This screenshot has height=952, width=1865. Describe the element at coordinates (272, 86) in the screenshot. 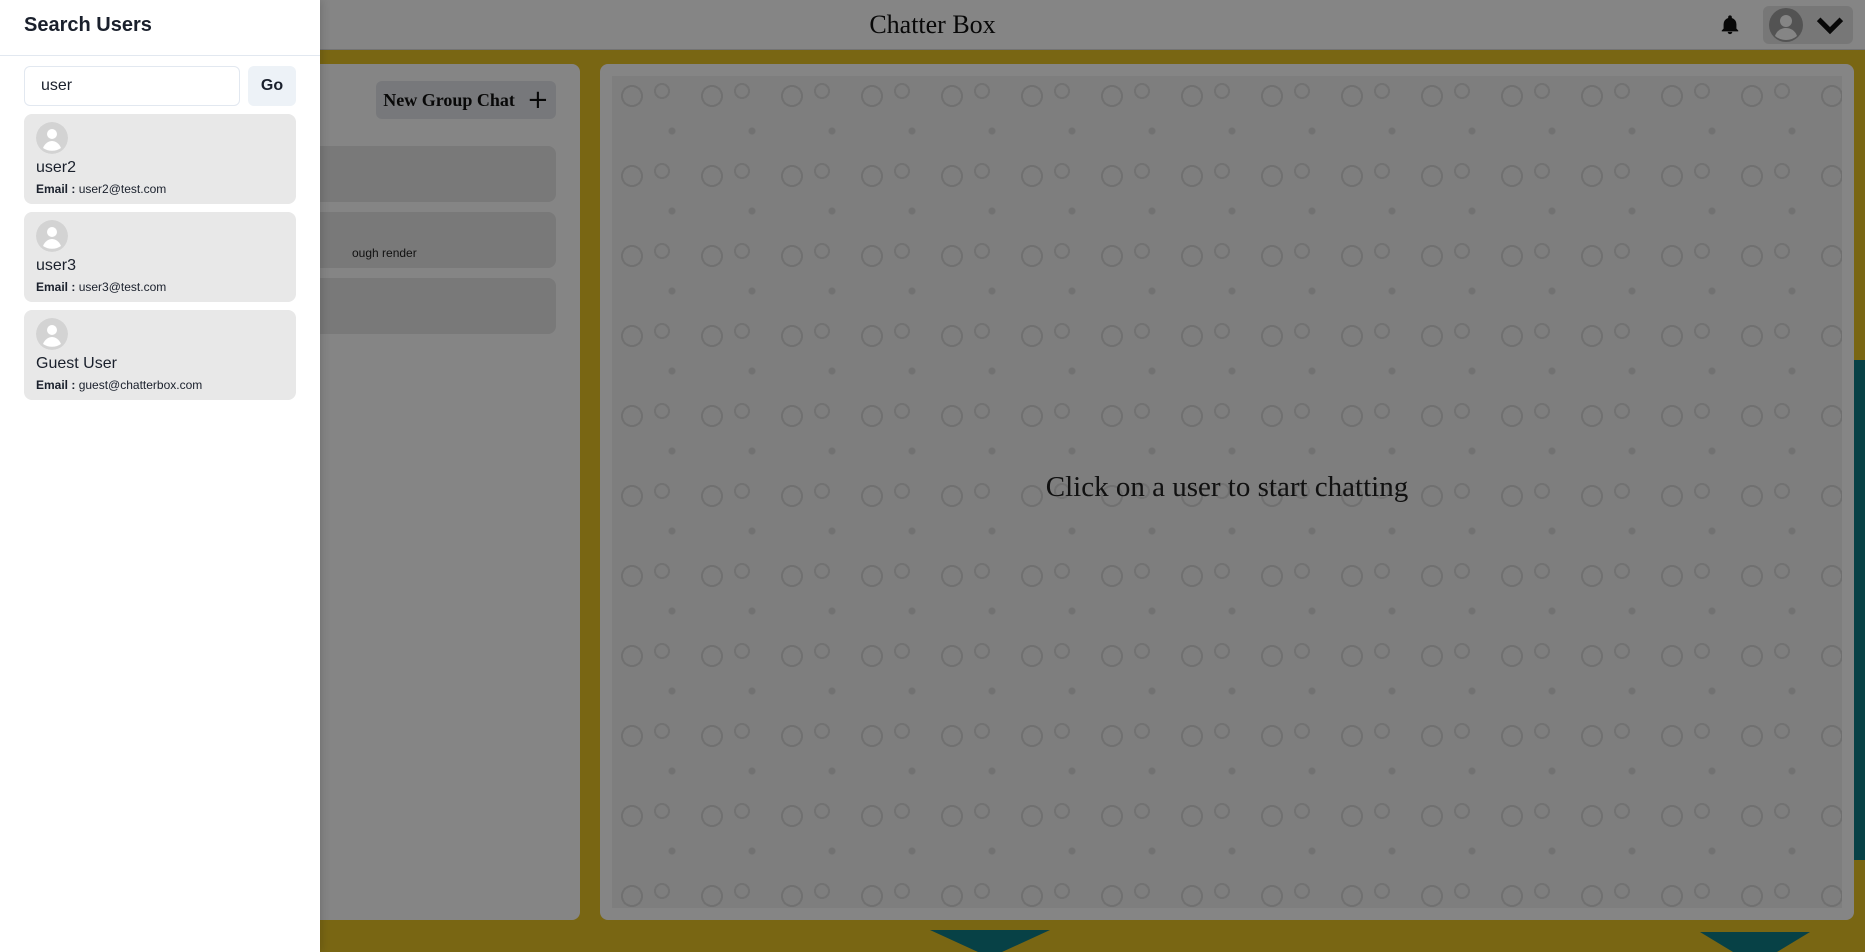

I see `go-button: Go` at that location.